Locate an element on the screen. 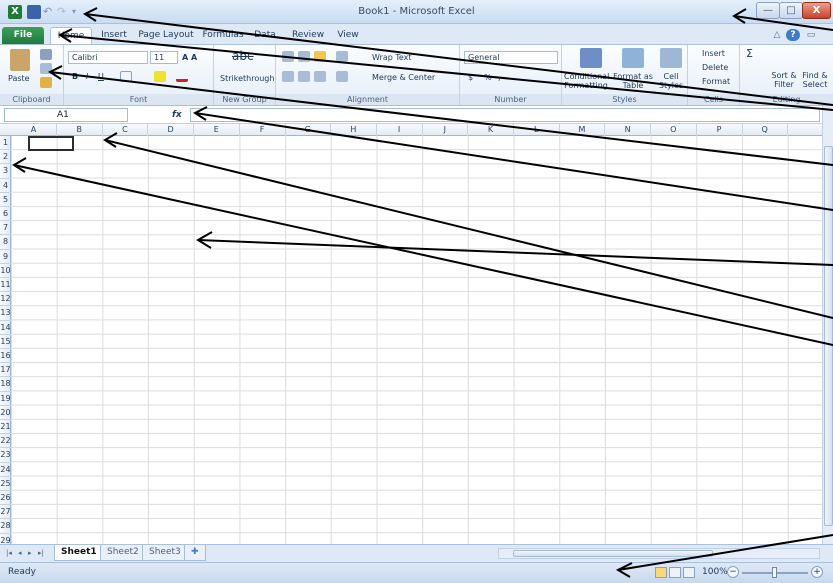 The height and width of the screenshot is (583, 833). maximize-button: □ is located at coordinates (791, 10).